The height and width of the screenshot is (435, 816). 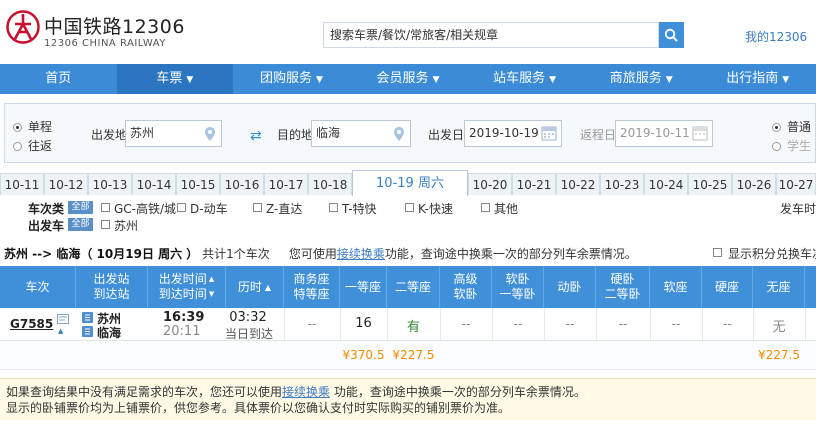 What do you see at coordinates (413, 325) in the screenshot?
I see `second-class-seat: 有` at bounding box center [413, 325].